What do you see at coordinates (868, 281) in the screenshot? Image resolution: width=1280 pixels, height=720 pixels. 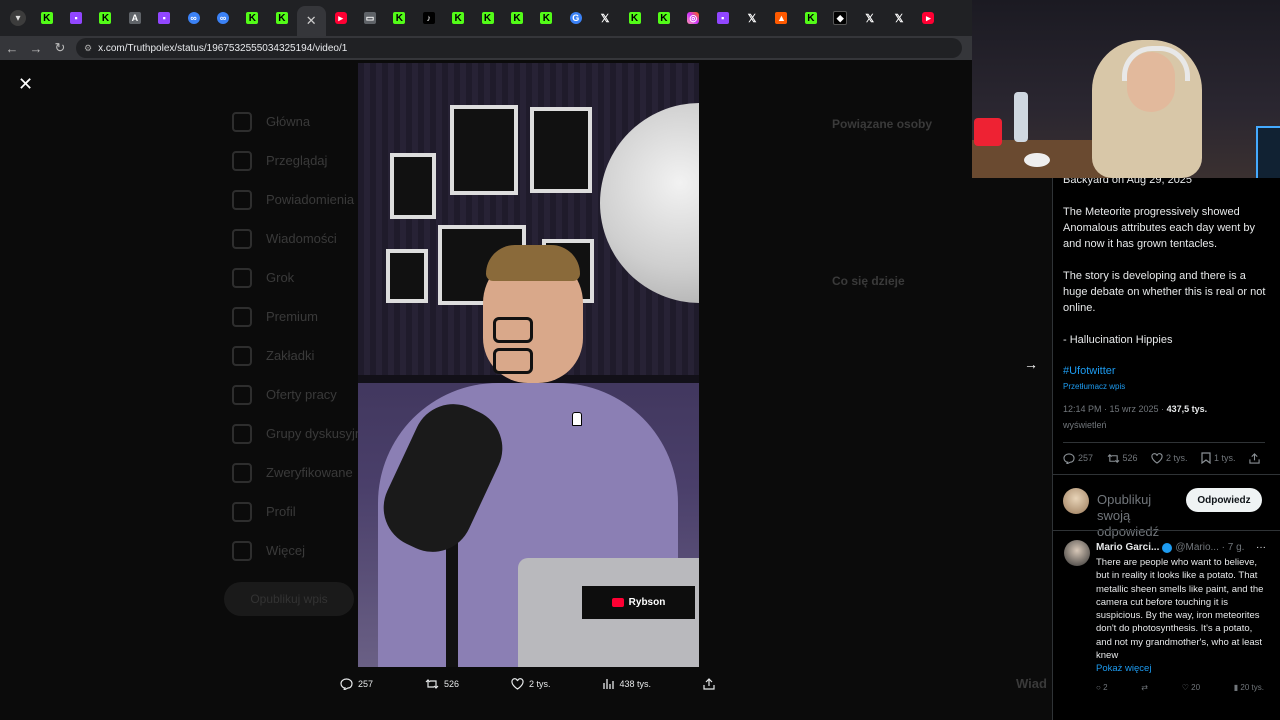 I see `dimmed-trending-heading: Co się dzieje` at bounding box center [868, 281].